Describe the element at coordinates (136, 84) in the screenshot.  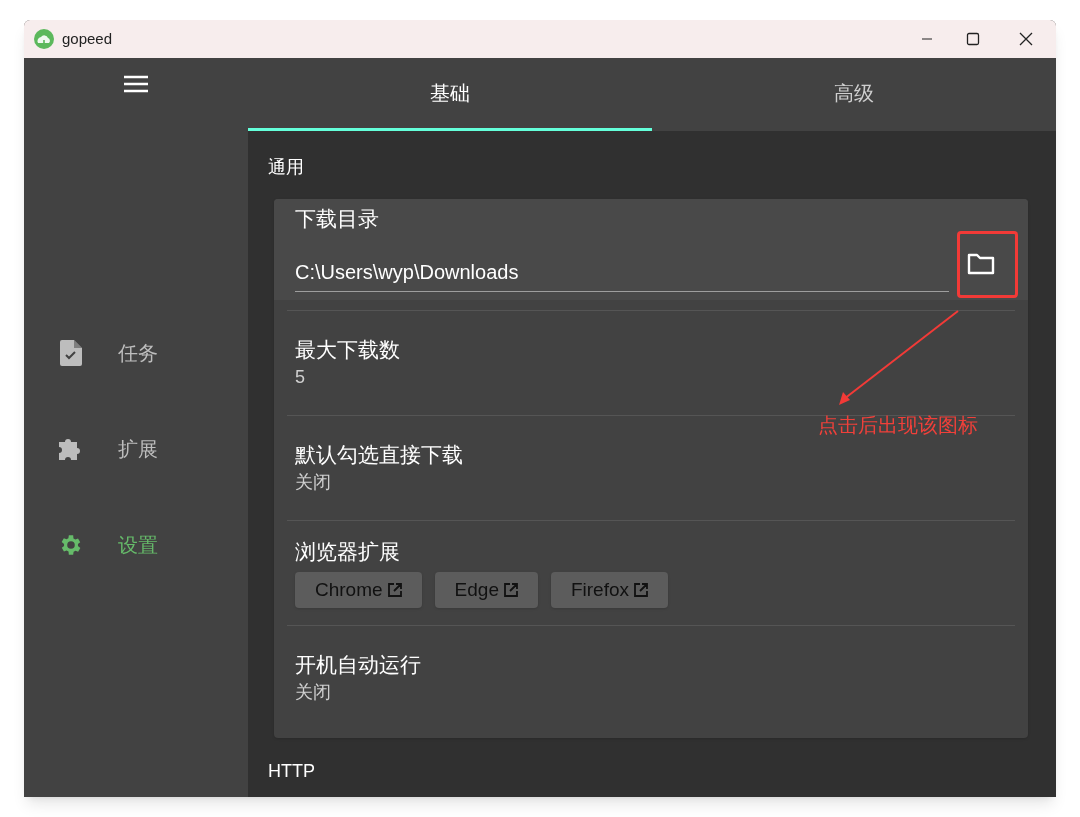
I see `menu-icon` at that location.